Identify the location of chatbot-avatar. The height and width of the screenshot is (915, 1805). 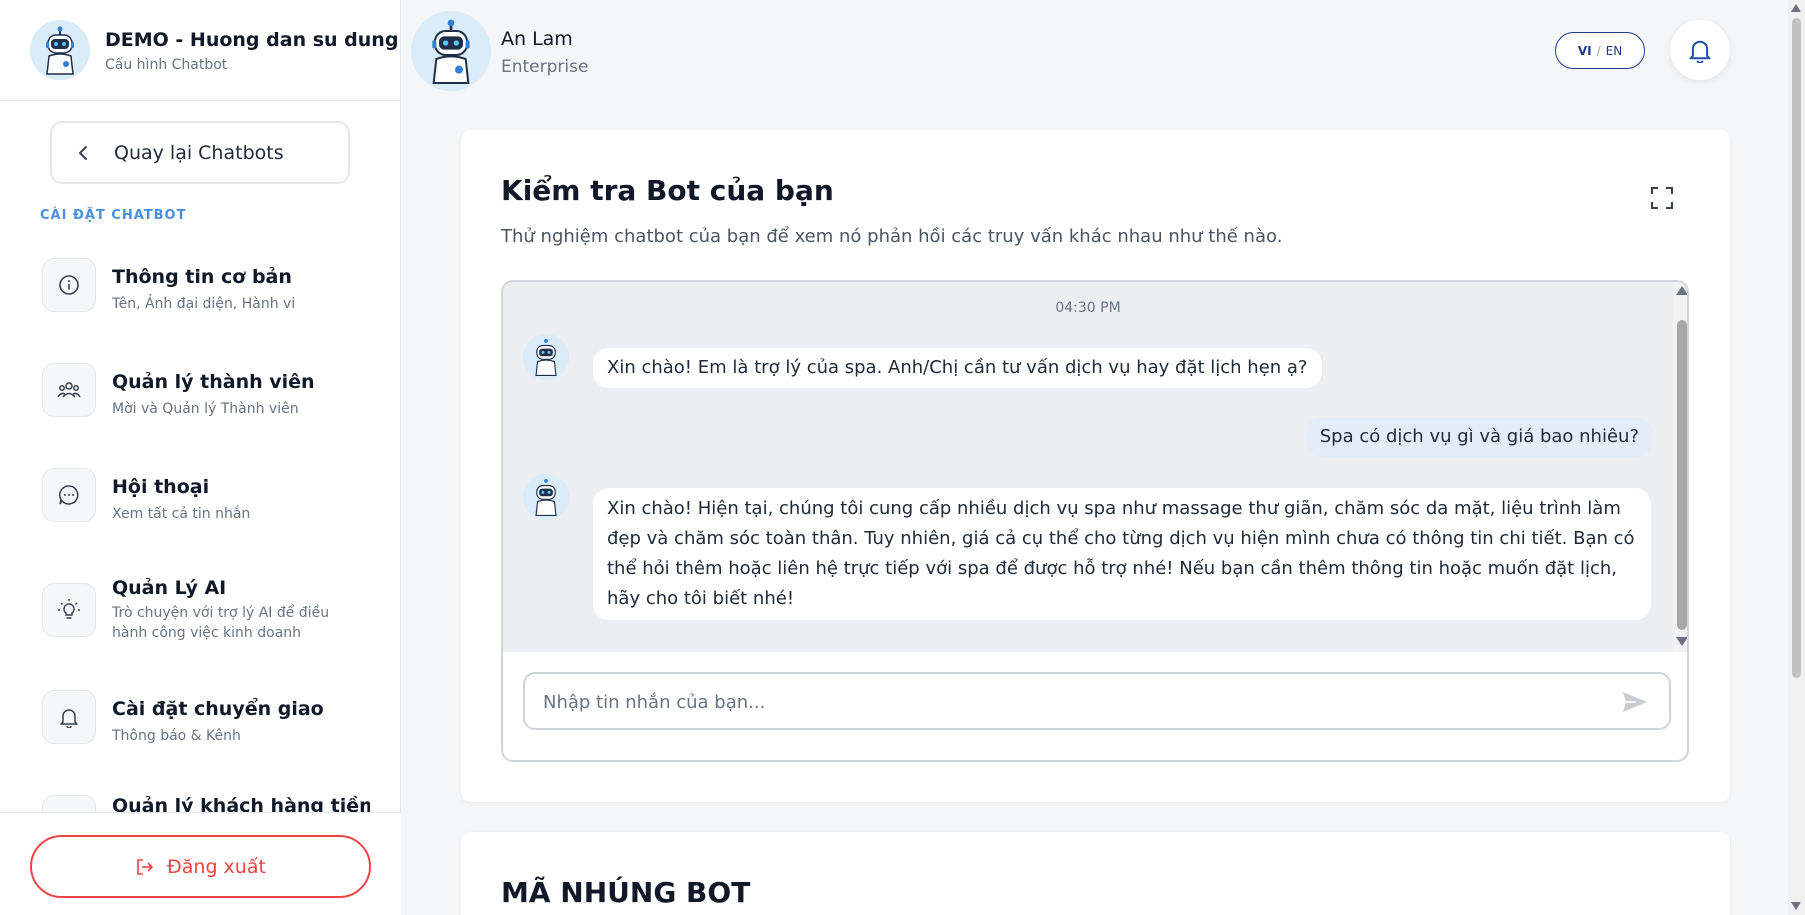
(60, 50).